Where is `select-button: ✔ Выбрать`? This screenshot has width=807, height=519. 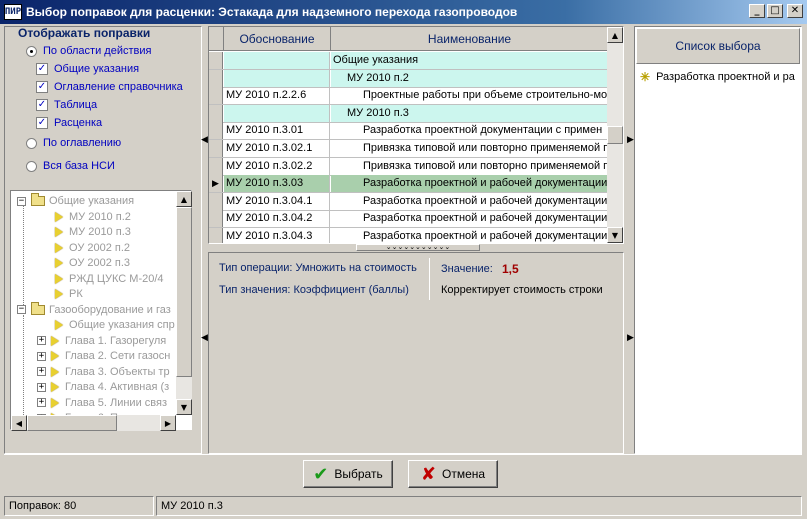
select-button: ✔ Выбрать is located at coordinates (348, 474).